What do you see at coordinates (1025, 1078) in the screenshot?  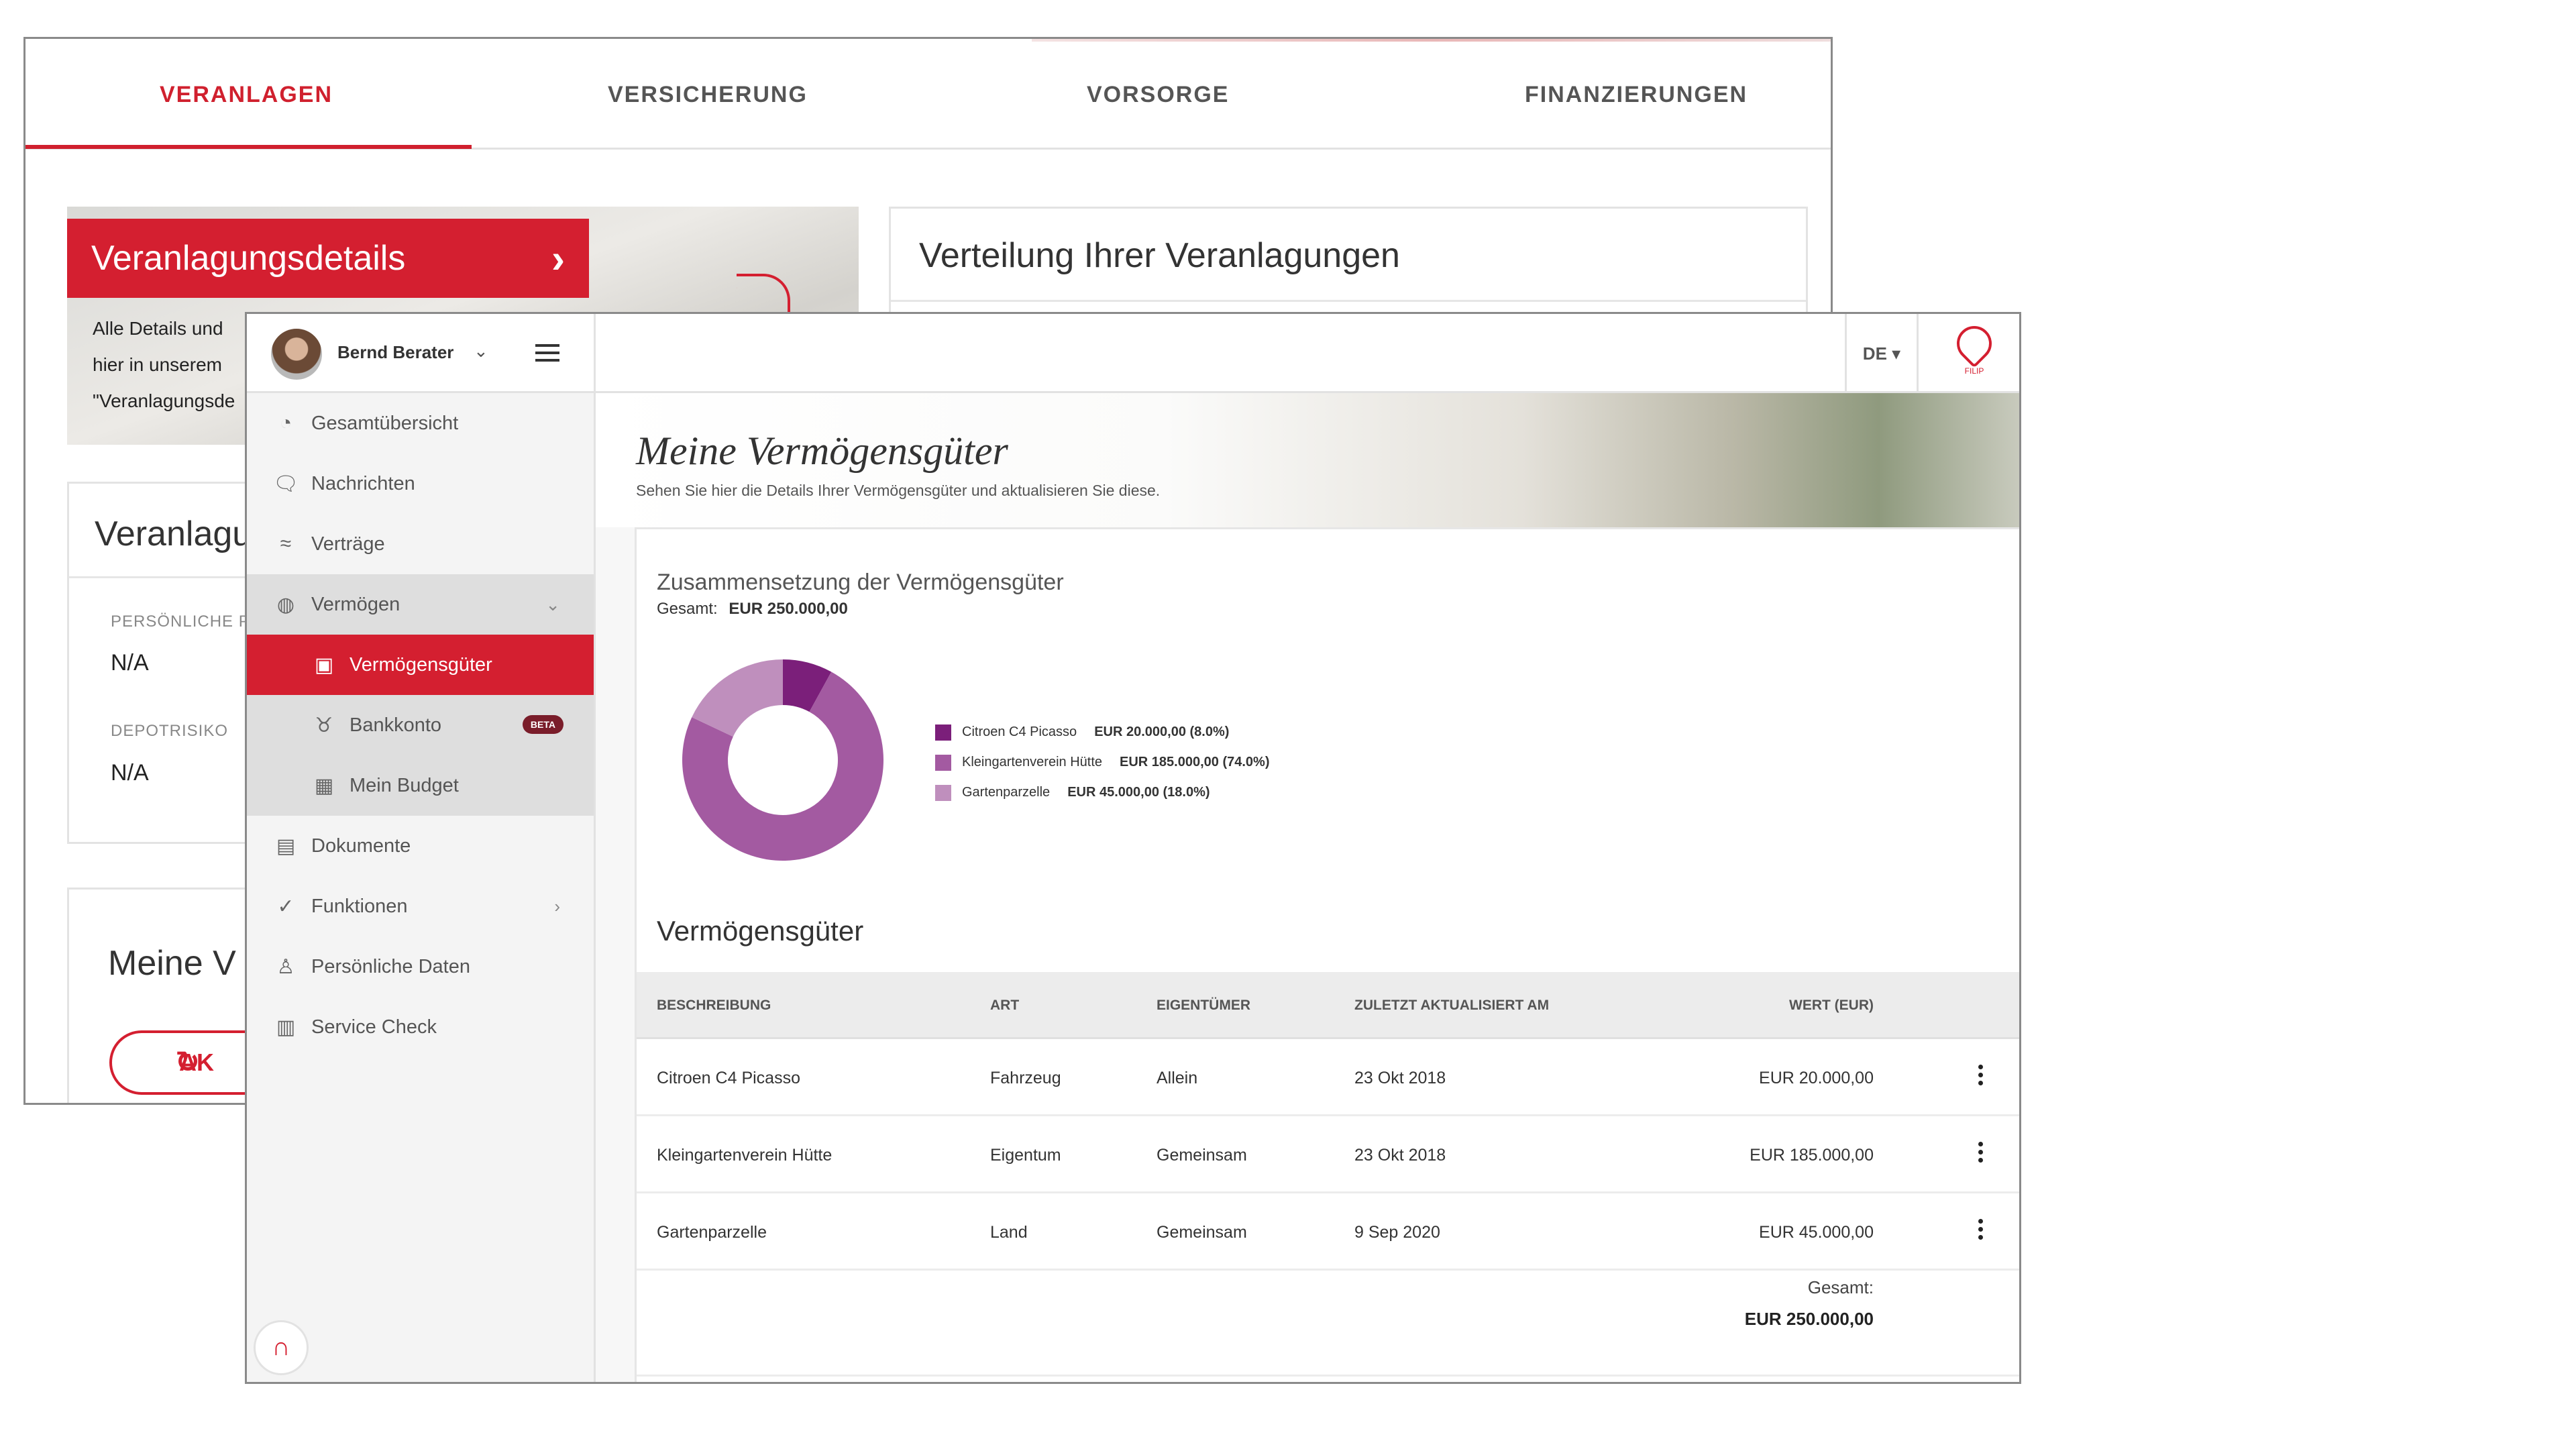 I see `row-type: Fahrzeug` at bounding box center [1025, 1078].